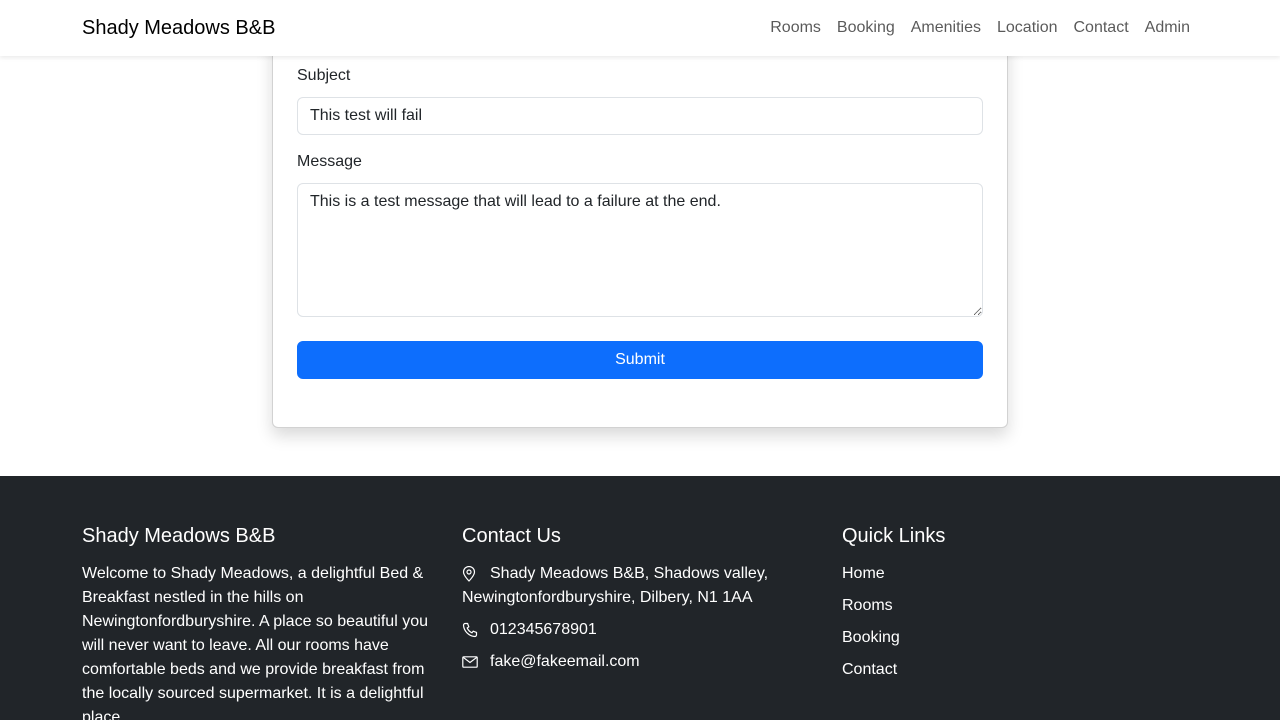 The image size is (1280, 720). I want to click on quick-link-contact: Contact, so click(869, 669).